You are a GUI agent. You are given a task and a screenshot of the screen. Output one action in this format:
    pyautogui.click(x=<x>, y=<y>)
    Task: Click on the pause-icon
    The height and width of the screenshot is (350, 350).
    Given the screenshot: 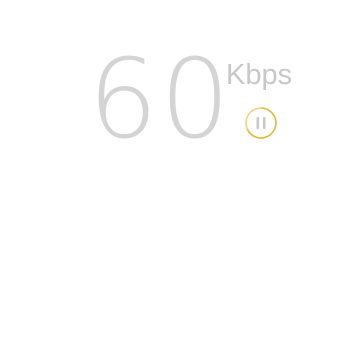 What is the action you would take?
    pyautogui.click(x=261, y=123)
    